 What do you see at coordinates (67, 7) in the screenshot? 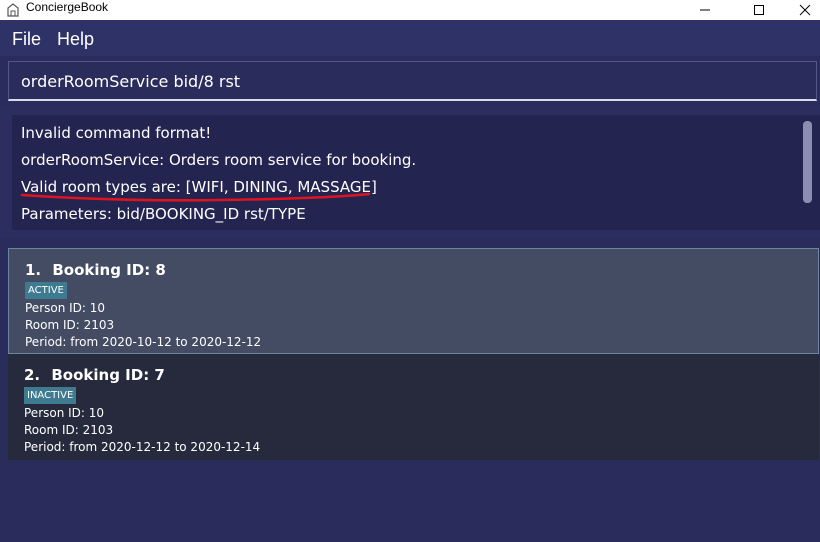
I see `window-title: ConciergeBook` at bounding box center [67, 7].